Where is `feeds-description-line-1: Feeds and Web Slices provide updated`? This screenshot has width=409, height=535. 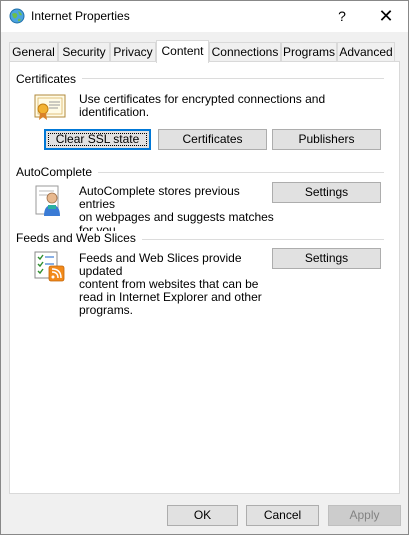 feeds-description-line-1: Feeds and Web Slices provide updated is located at coordinates (160, 264).